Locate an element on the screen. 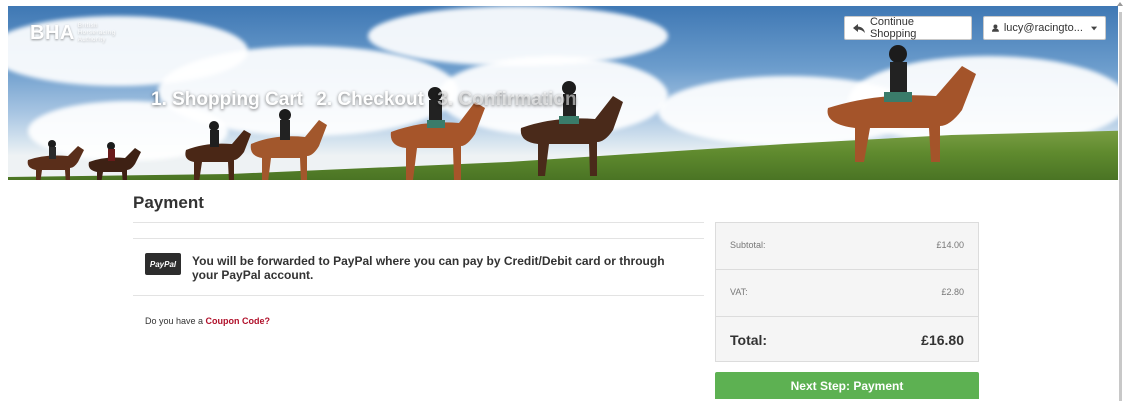 The width and height of the screenshot is (1127, 401). next-step-label: Next Step: Payment is located at coordinates (847, 385).